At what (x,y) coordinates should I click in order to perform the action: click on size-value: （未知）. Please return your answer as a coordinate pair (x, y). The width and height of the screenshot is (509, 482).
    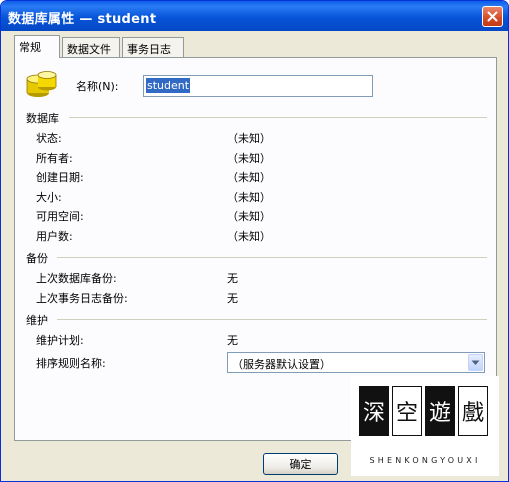
    Looking at the image, I should click on (249, 197).